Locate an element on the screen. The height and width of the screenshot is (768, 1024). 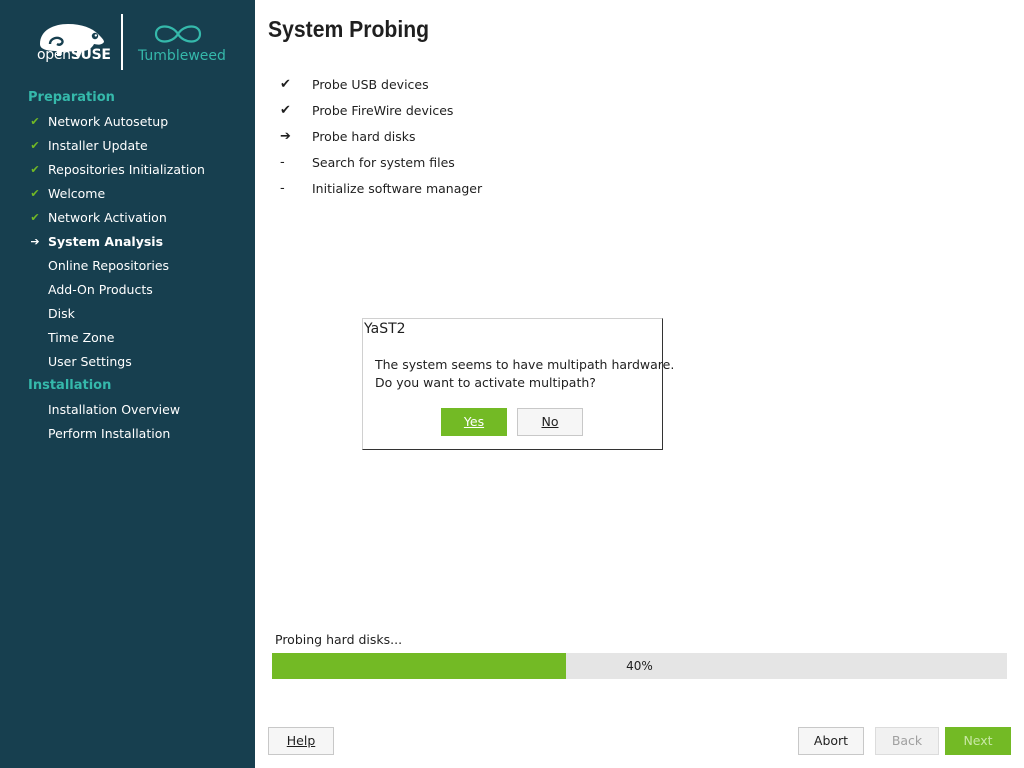
abort-button-label: Abort is located at coordinates (831, 740).